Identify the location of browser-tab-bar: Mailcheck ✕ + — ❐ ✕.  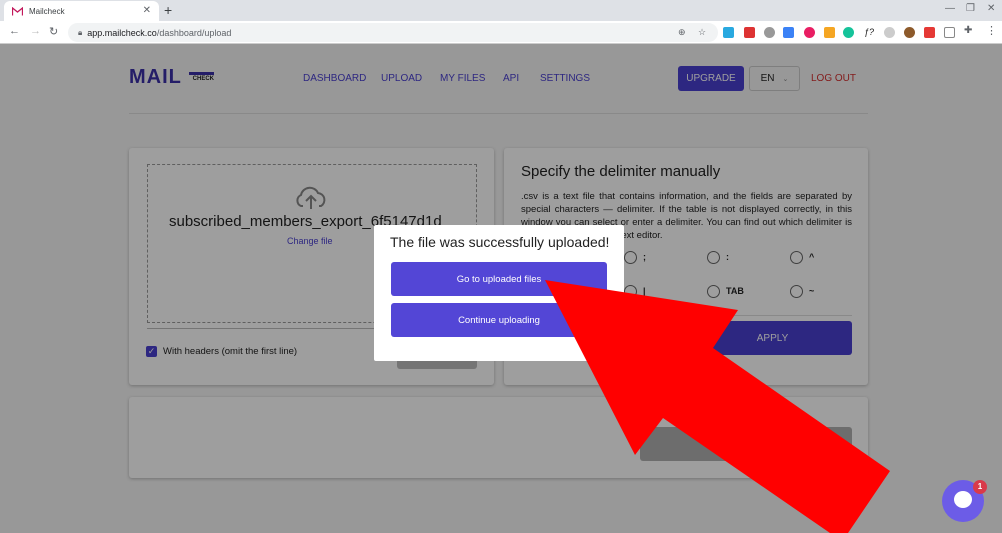
(501, 10).